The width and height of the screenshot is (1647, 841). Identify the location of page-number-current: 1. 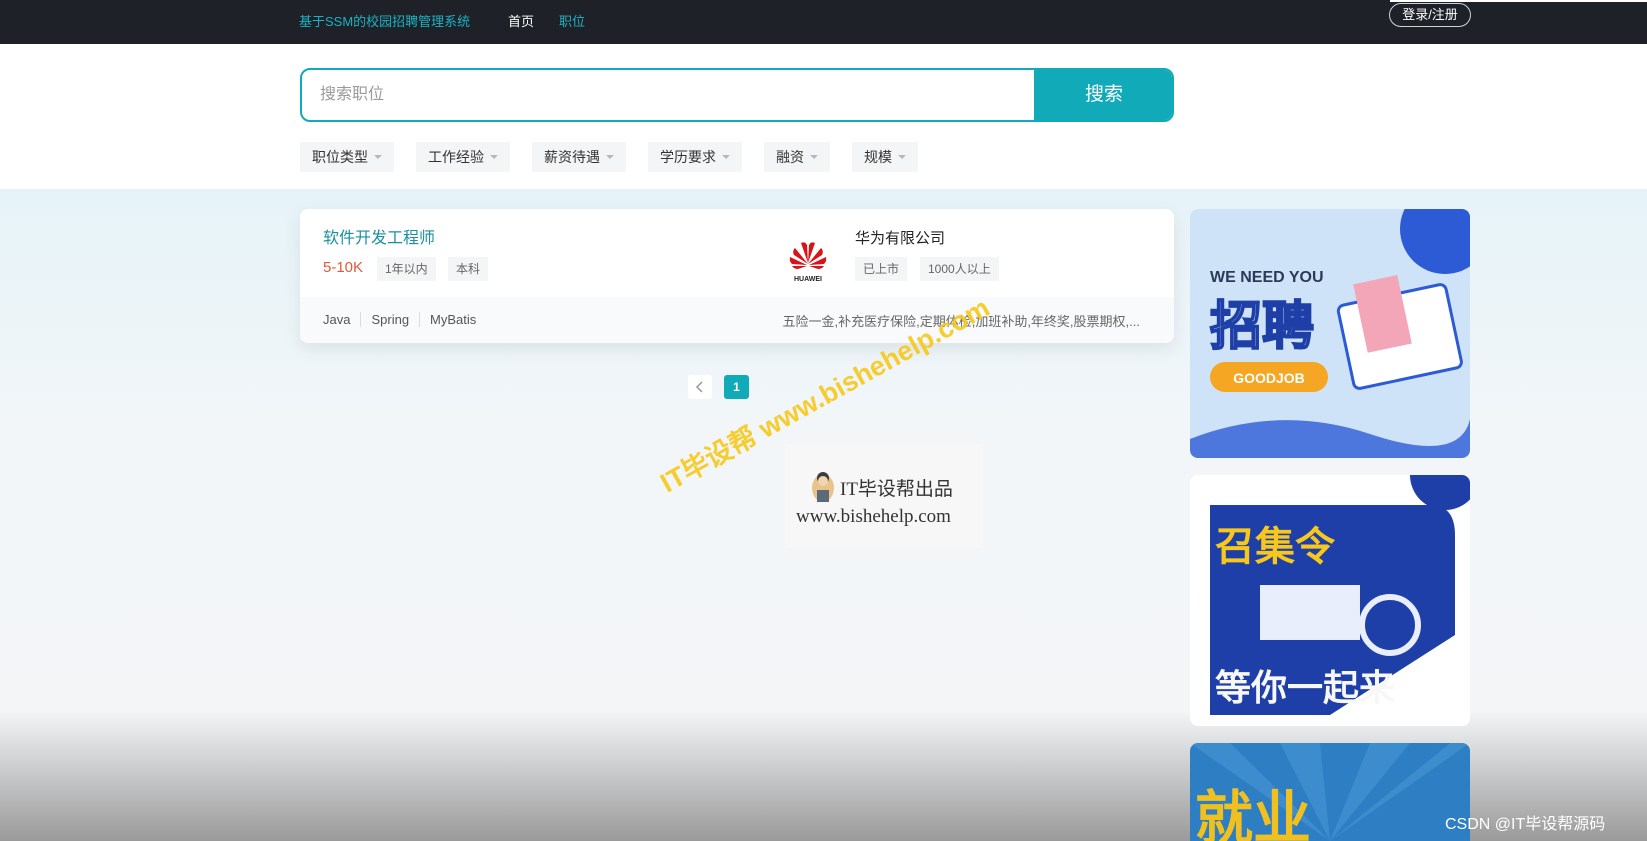
(736, 387).